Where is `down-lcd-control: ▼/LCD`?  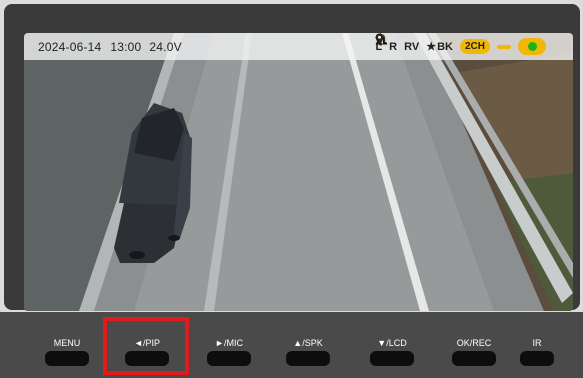
down-lcd-control: ▼/LCD is located at coordinates (392, 345).